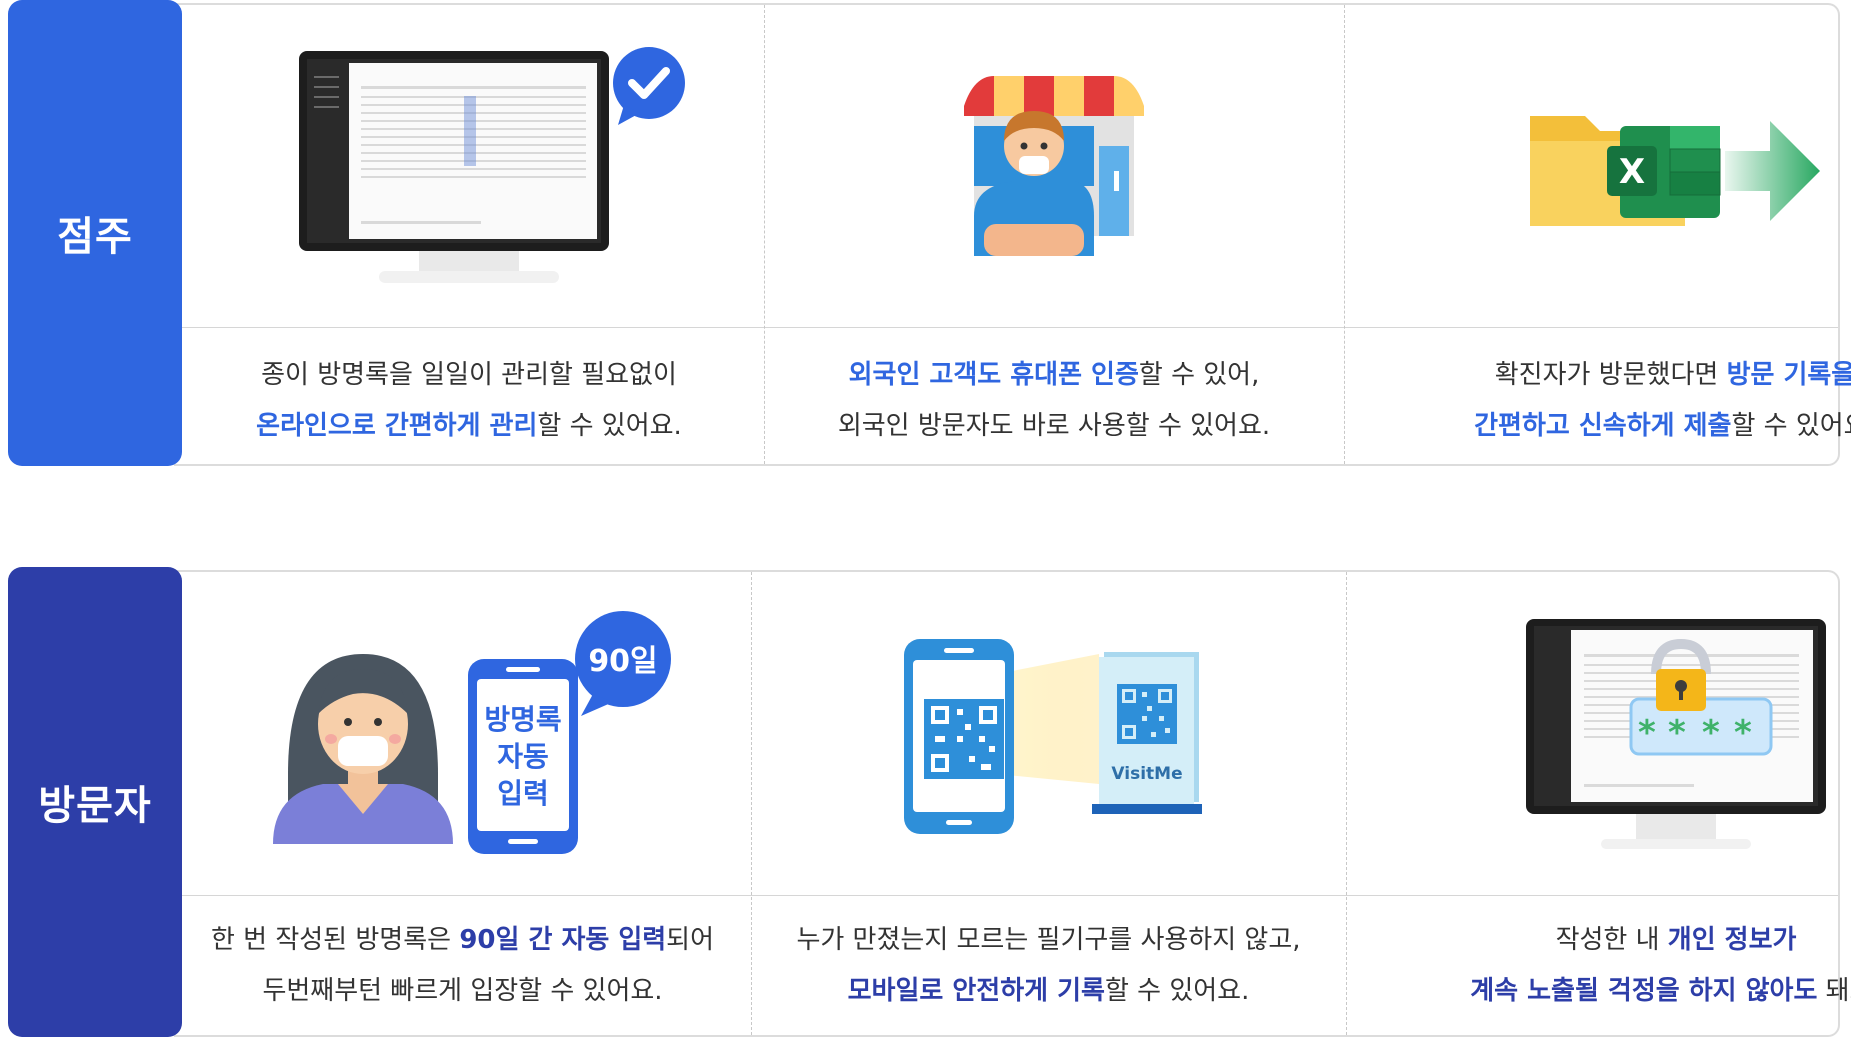 Image resolution: width=1851 pixels, height=1037 pixels. I want to click on text-line: 두번째부턴 빠르게 입장할 수 있어요., so click(462, 991).